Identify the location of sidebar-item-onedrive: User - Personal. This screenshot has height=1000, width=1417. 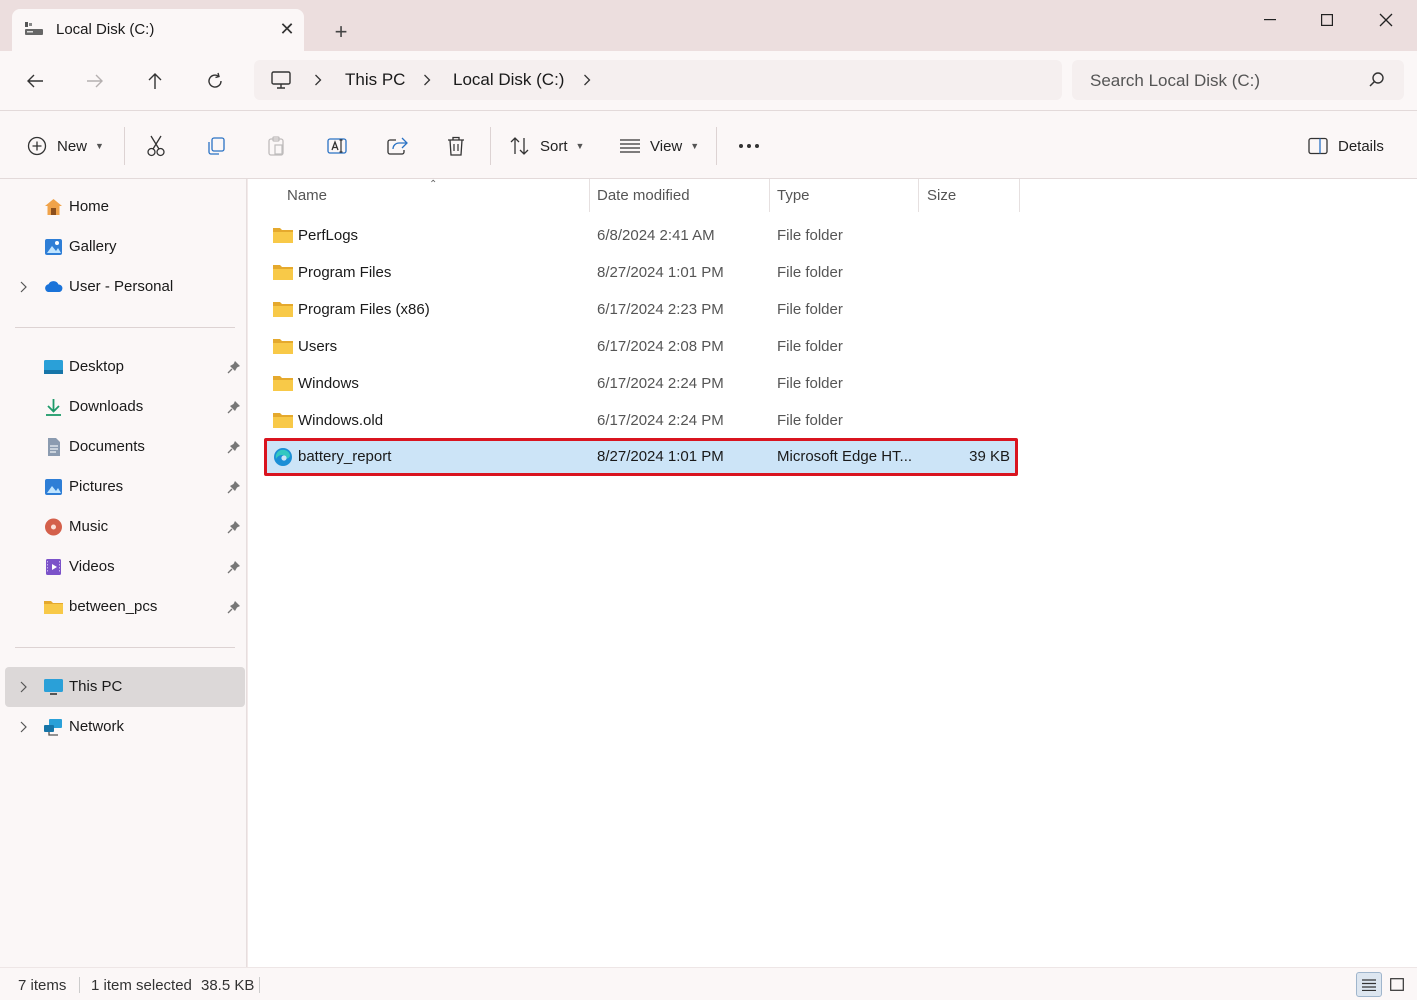
(123, 287).